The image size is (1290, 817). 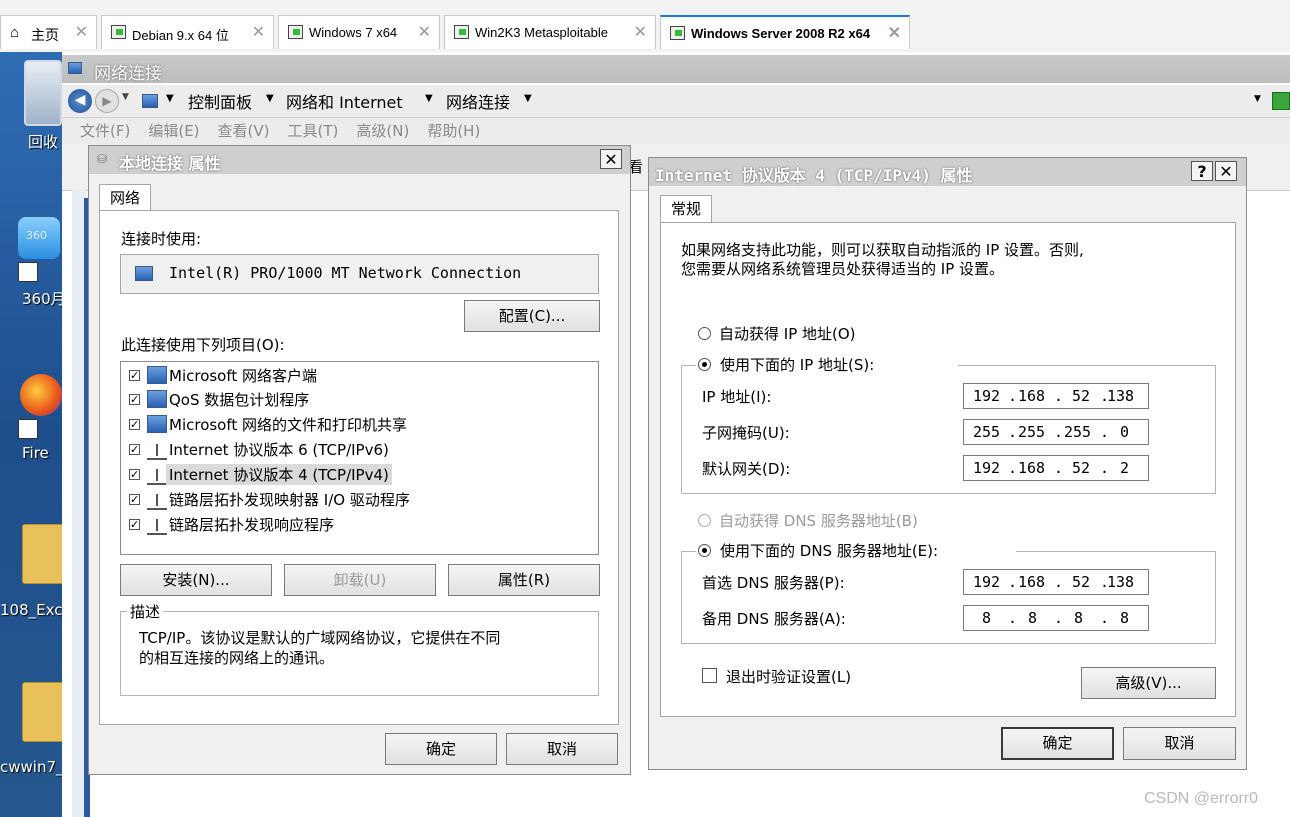 What do you see at coordinates (107, 101) in the screenshot?
I see `forward-arrow-icon: ▶` at bounding box center [107, 101].